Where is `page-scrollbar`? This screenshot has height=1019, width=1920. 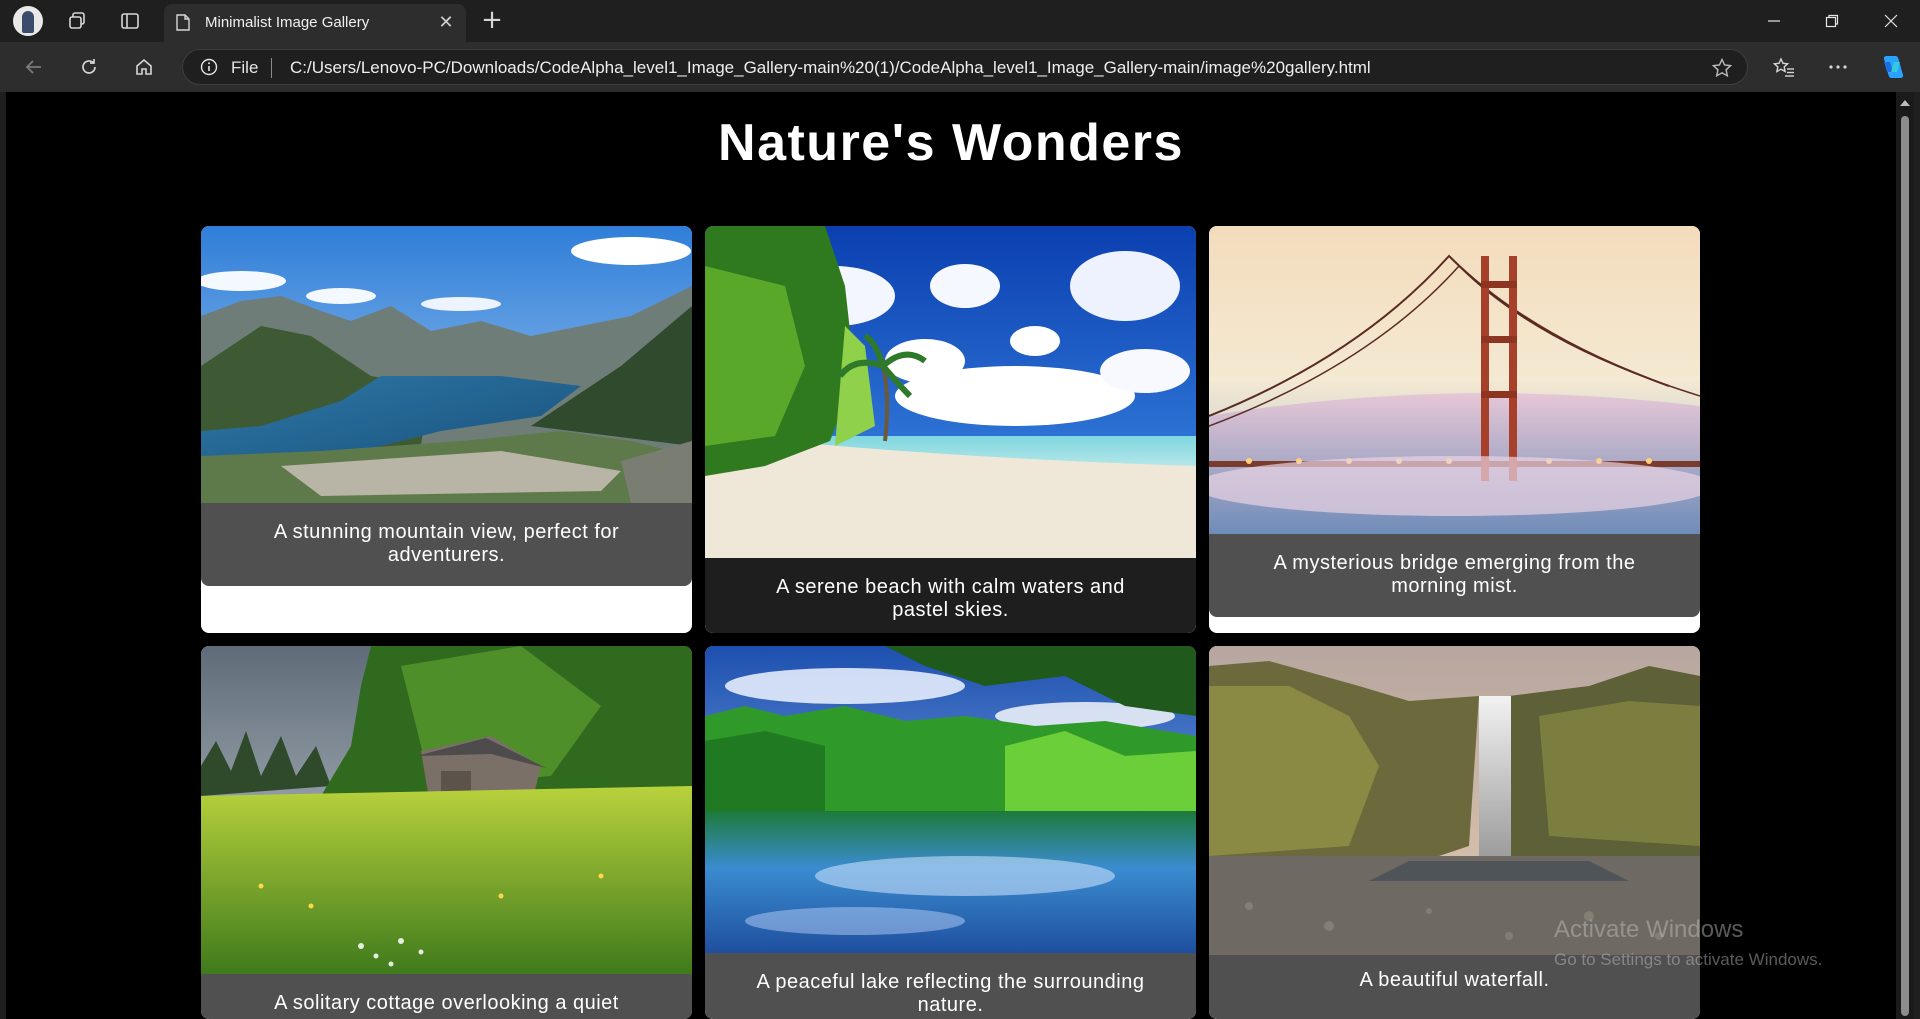 page-scrollbar is located at coordinates (1905, 555).